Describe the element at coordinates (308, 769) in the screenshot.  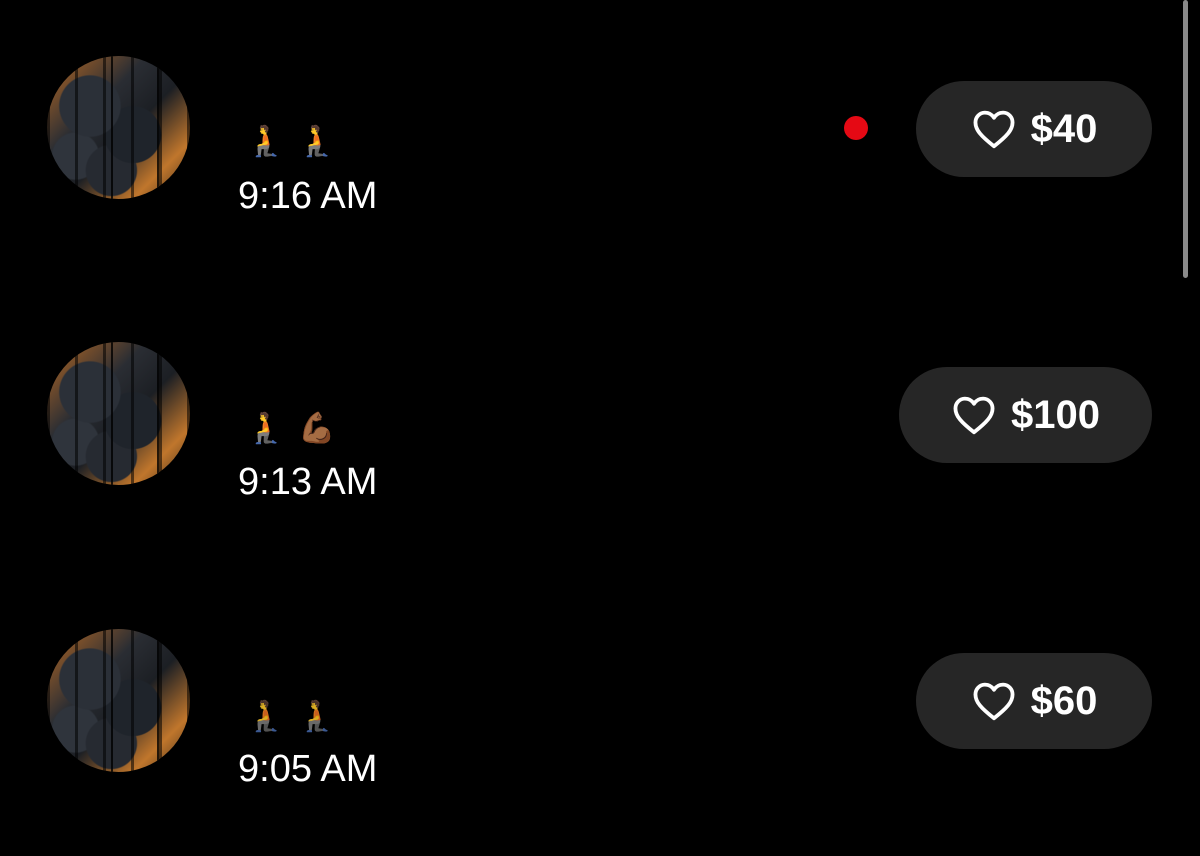
I see `message-time: 9:05 AM` at that location.